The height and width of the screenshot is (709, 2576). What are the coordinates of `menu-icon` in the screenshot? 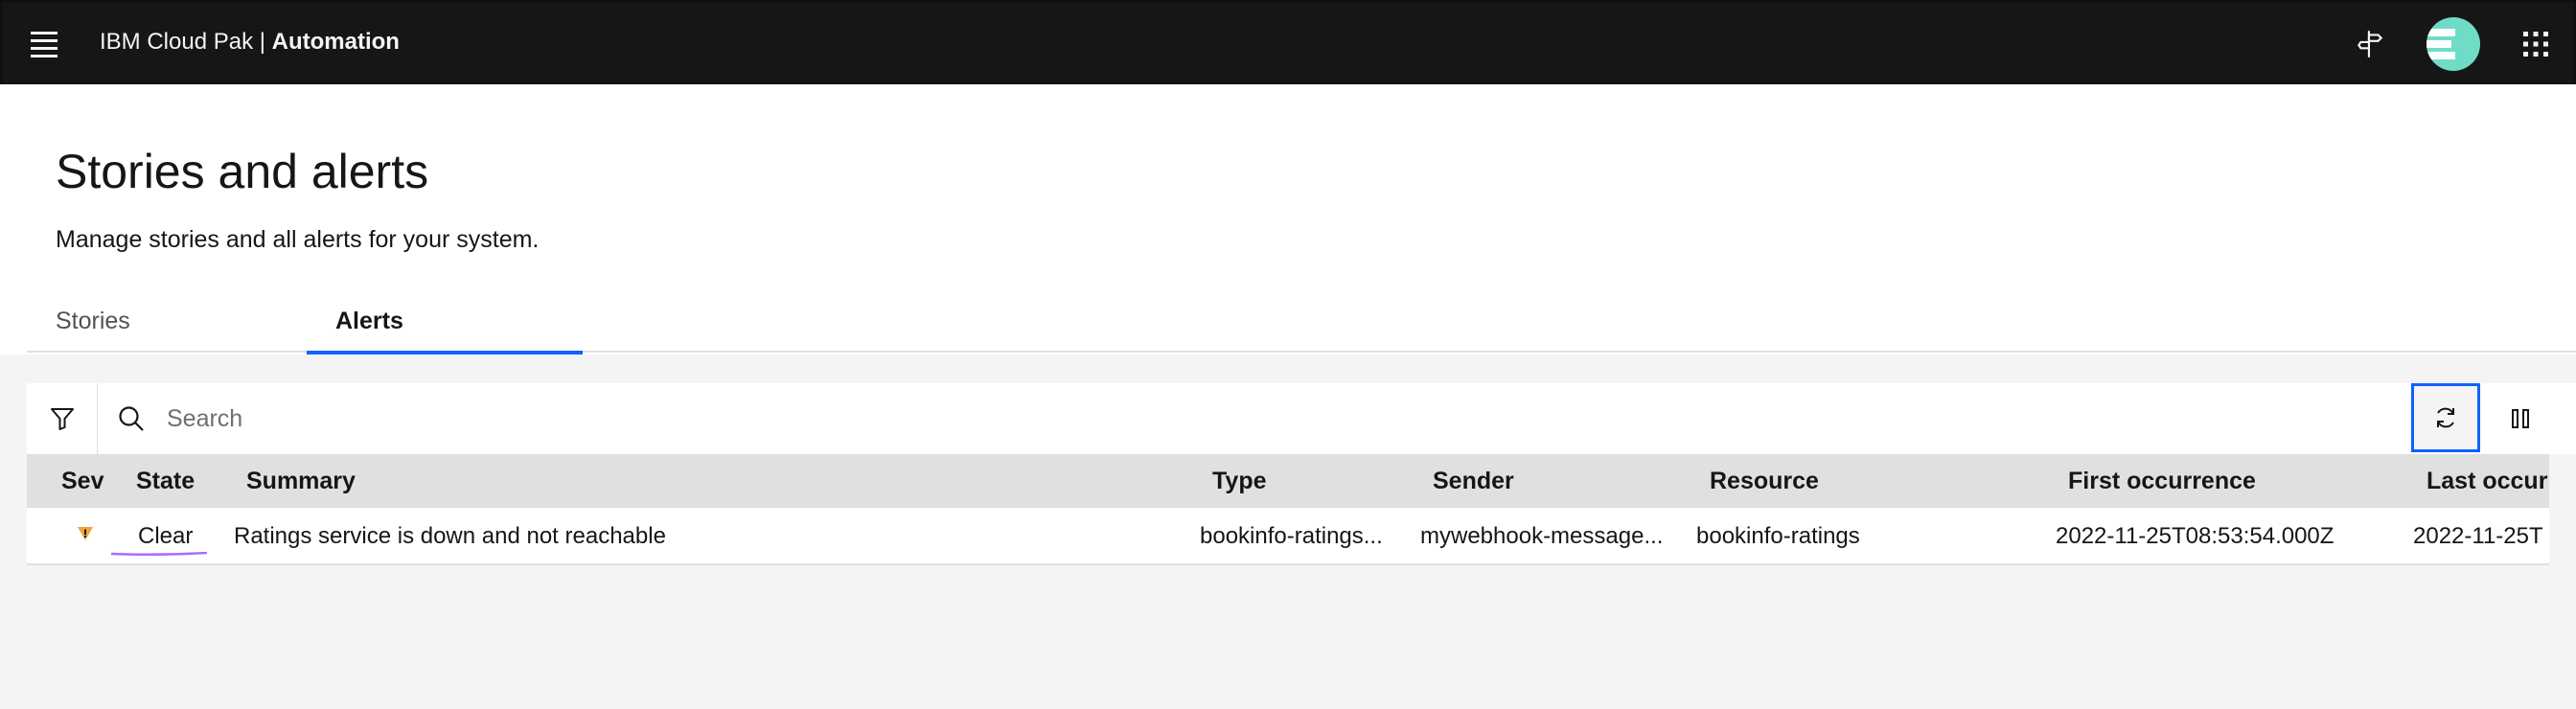 It's located at (44, 44).